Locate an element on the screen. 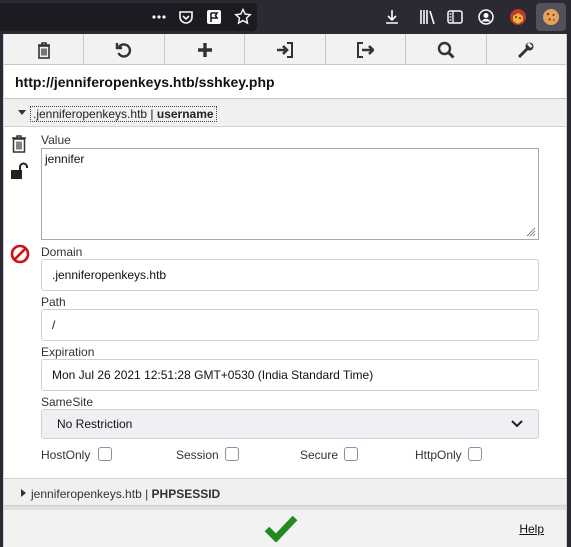  samesite-label: SameSite is located at coordinates (67, 402).